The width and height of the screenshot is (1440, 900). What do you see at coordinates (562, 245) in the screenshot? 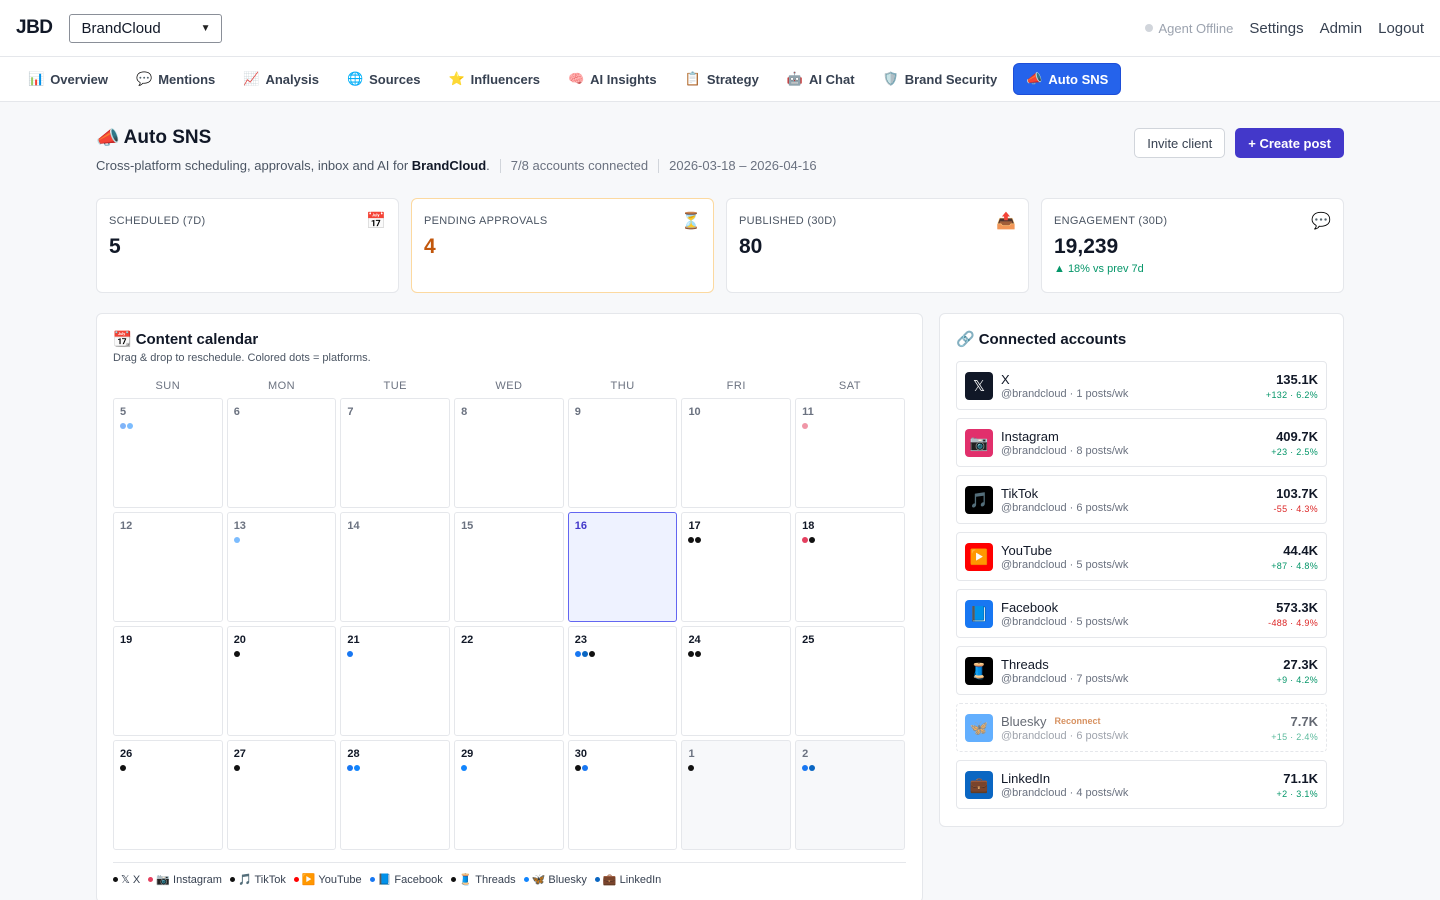
I see `stat-card-pending-approvals: PENDING APPROVALS 4 ⏳` at bounding box center [562, 245].